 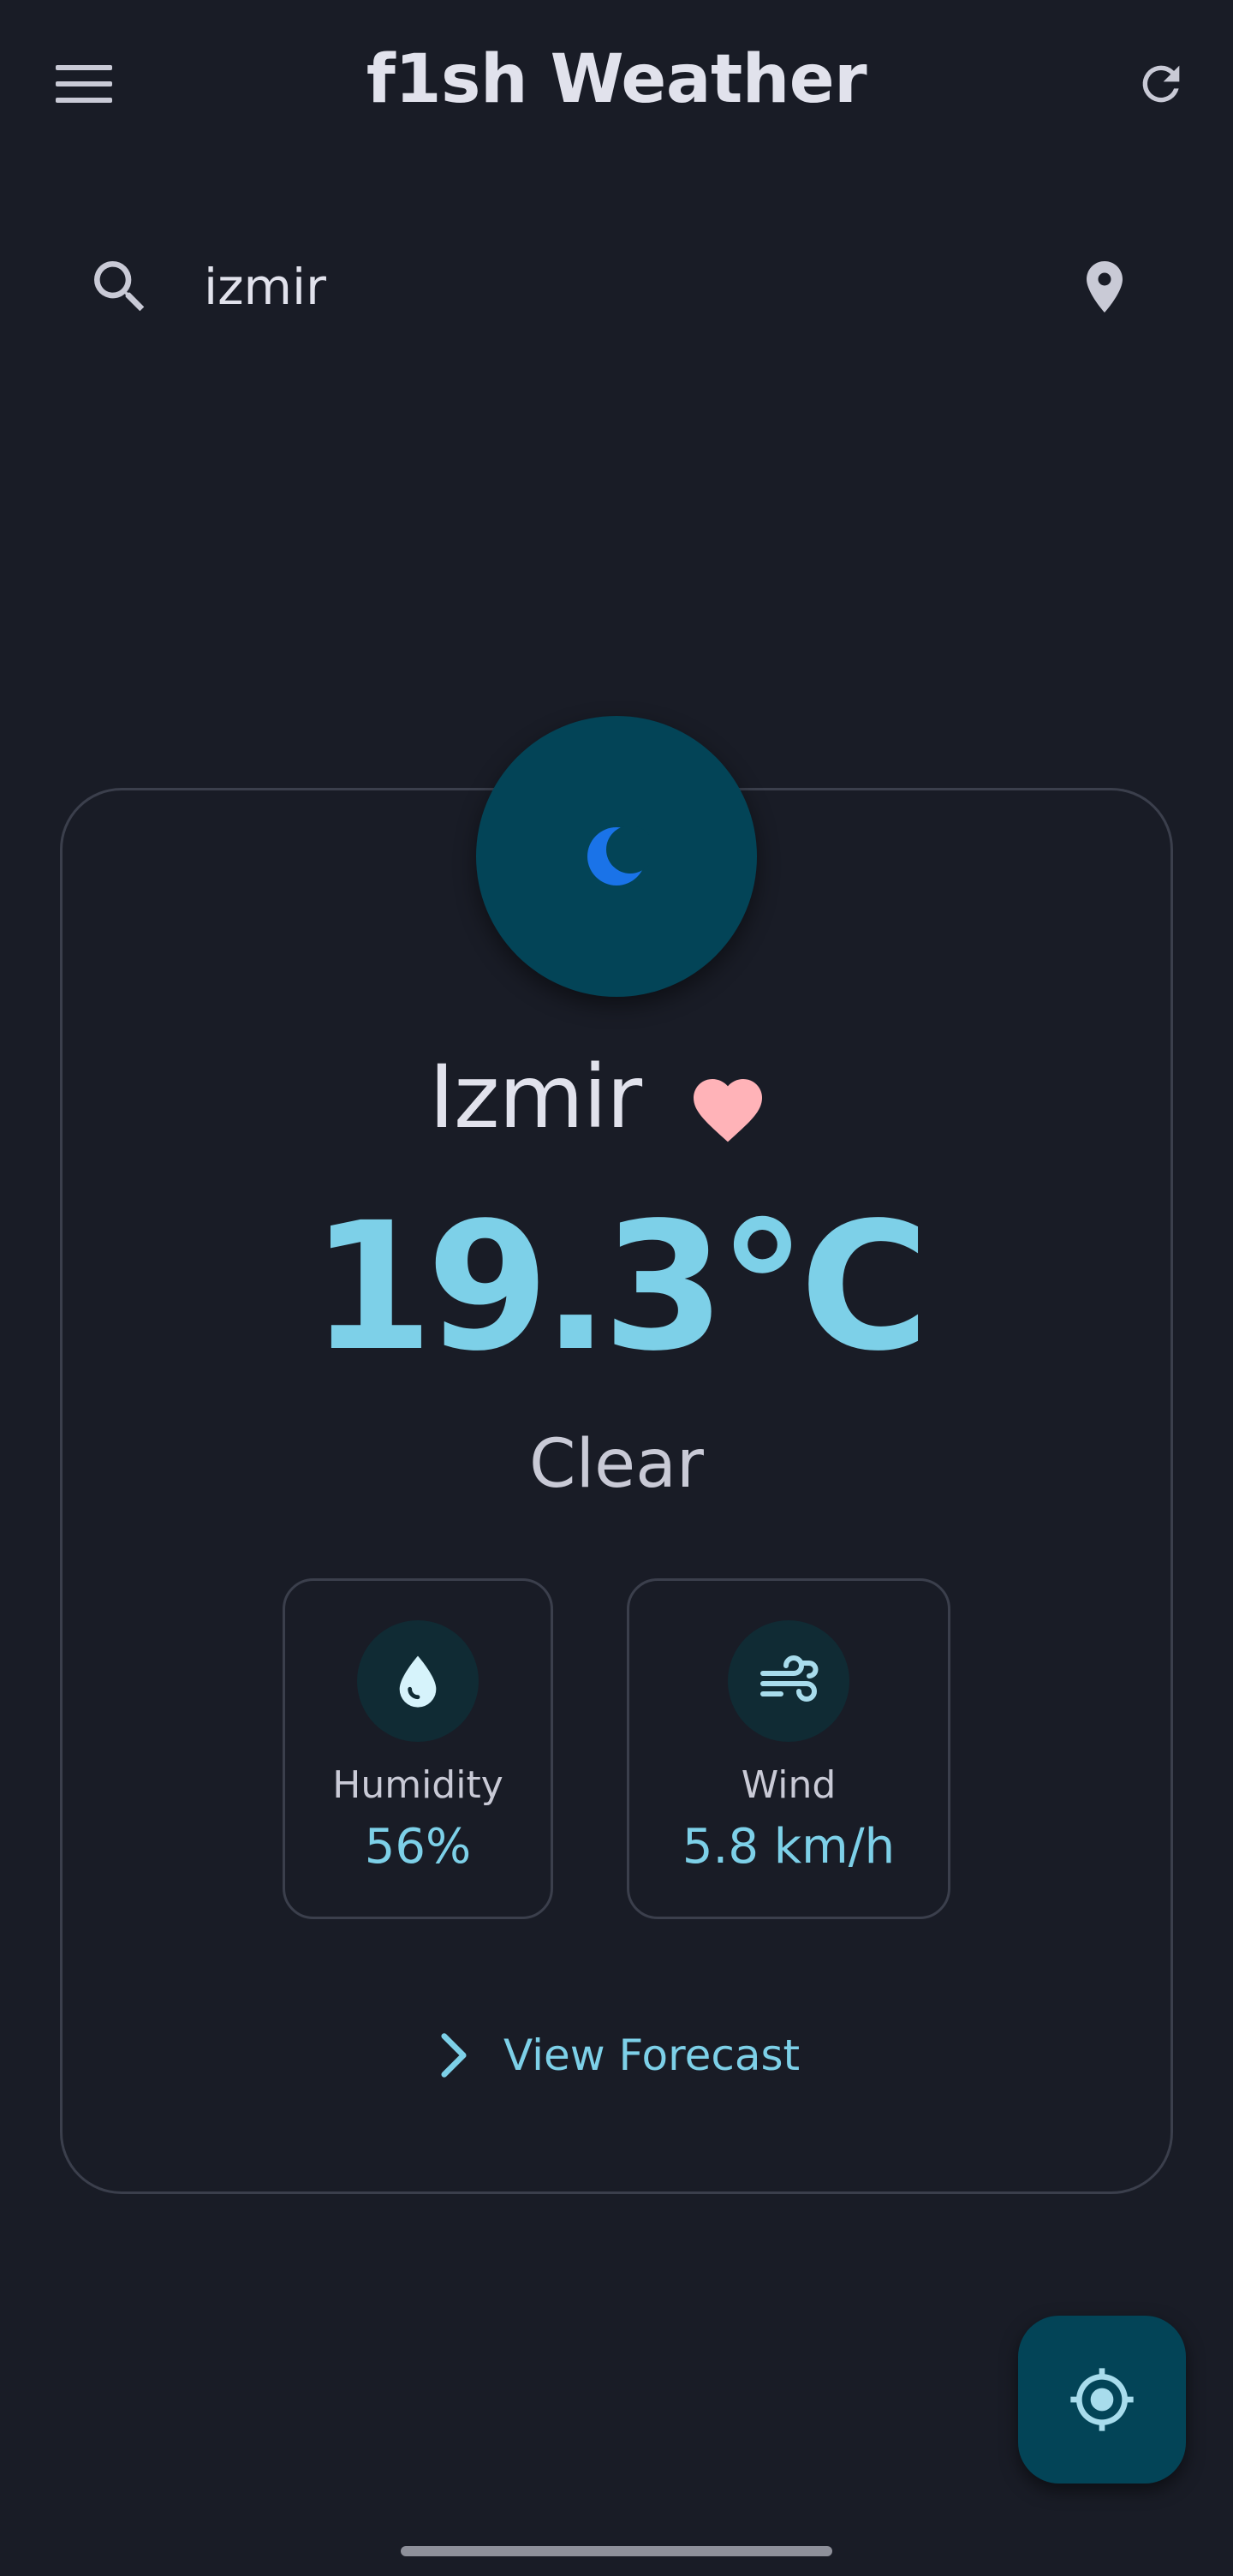 I want to click on heart-icon, so click(x=728, y=1110).